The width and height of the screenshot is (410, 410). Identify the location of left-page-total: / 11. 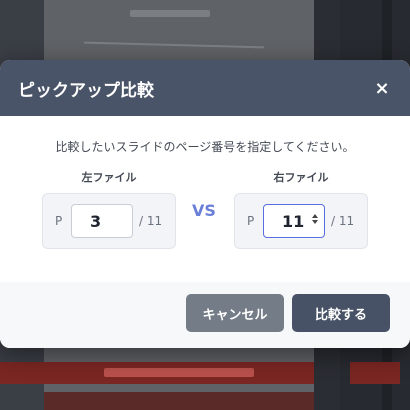
(151, 221).